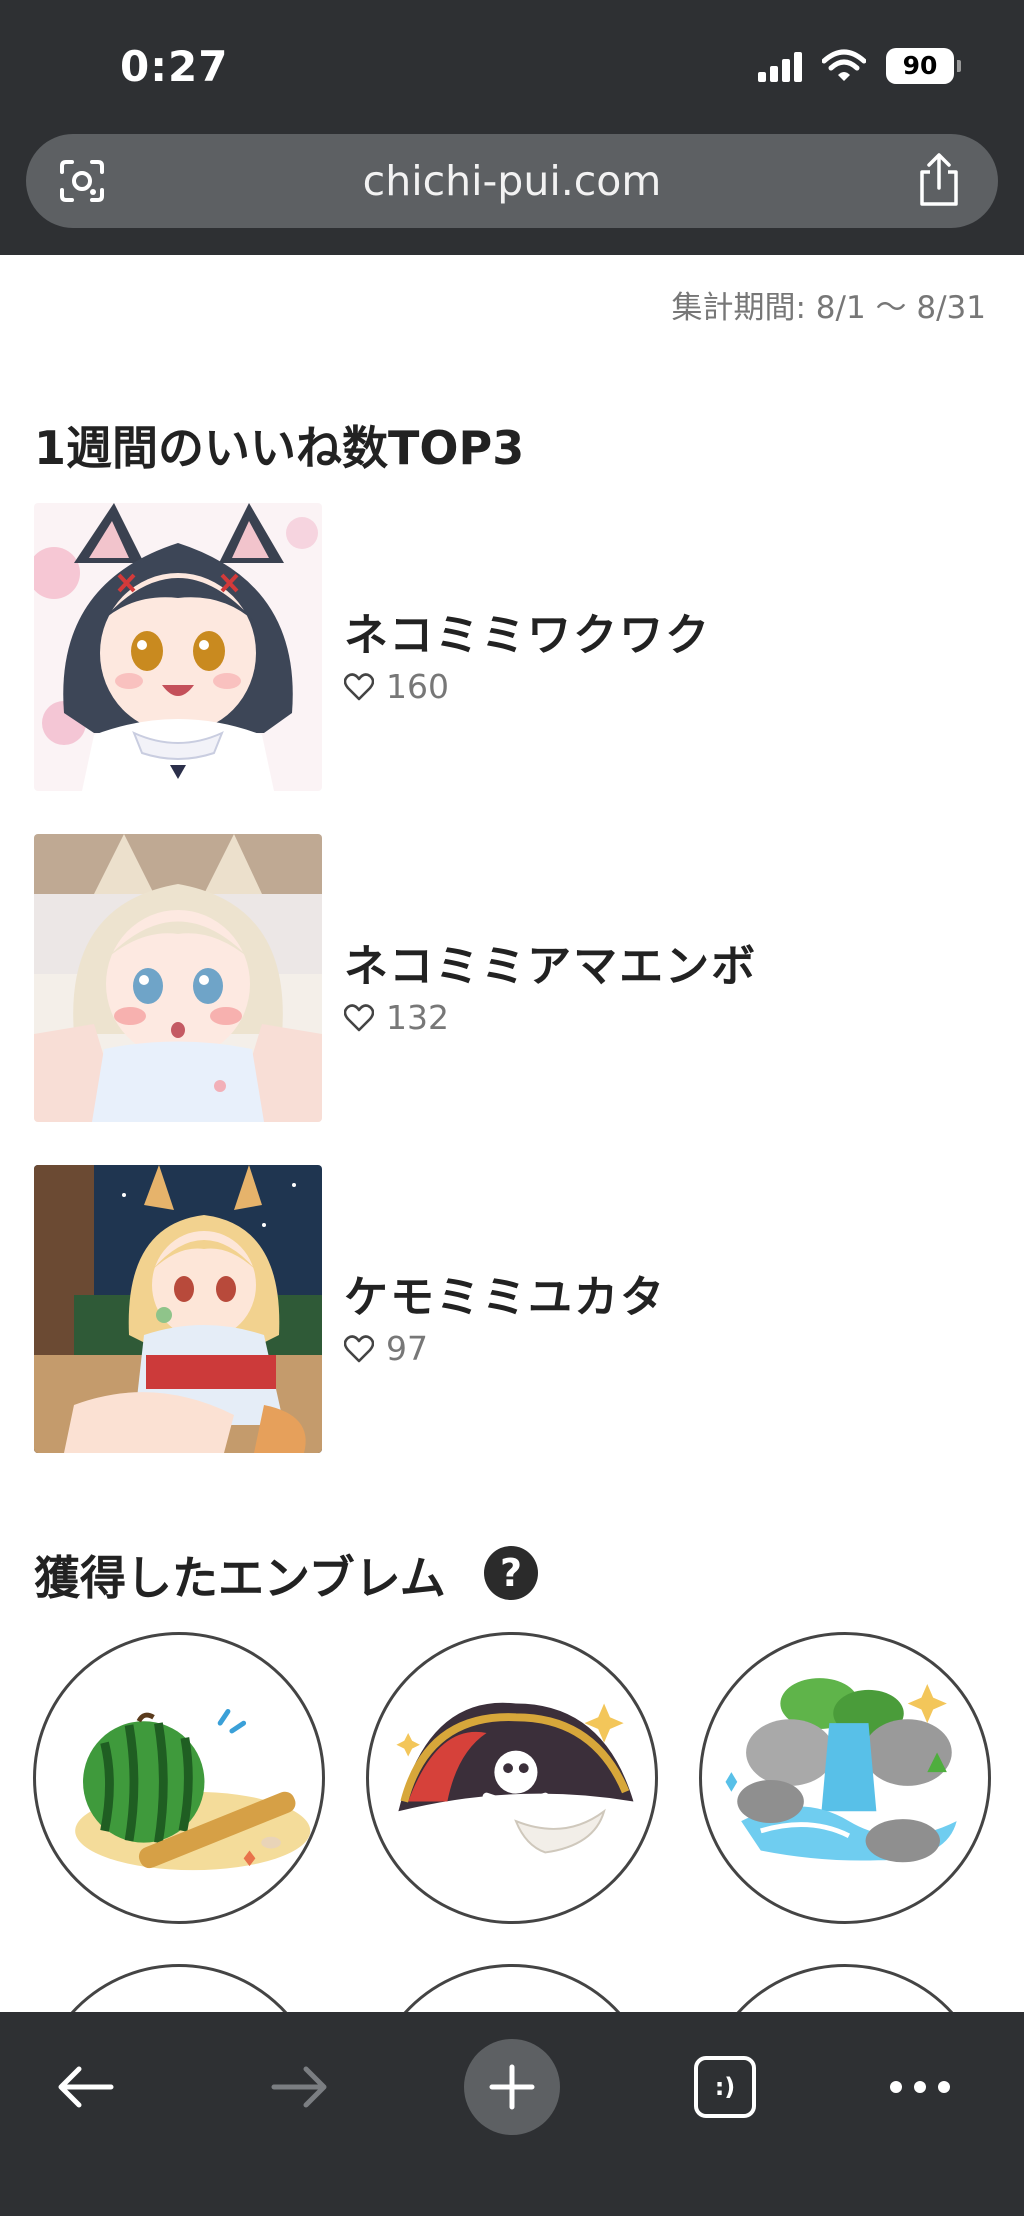  What do you see at coordinates (512, 1778) in the screenshot?
I see `pirate-hat-icon` at bounding box center [512, 1778].